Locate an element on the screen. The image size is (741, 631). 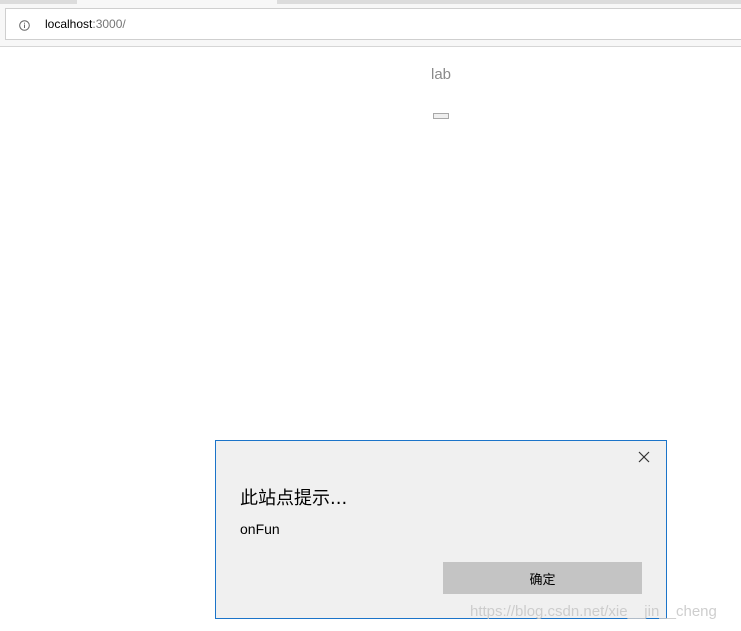
watermark: https://blog.csdn.net/xie__jin__cheng is located at coordinates (593, 611).